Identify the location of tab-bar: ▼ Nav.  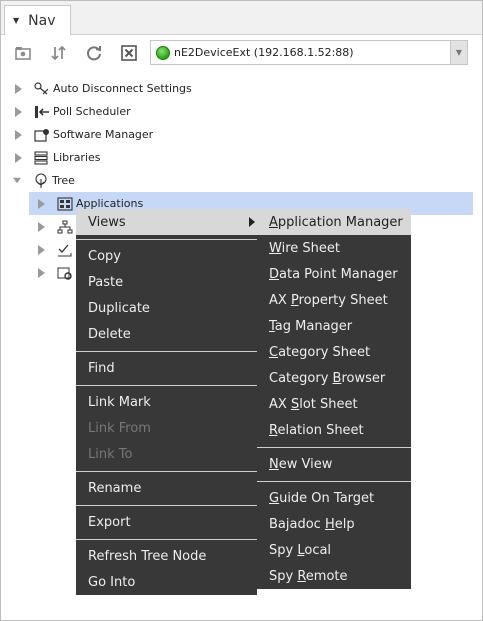
(241, 18).